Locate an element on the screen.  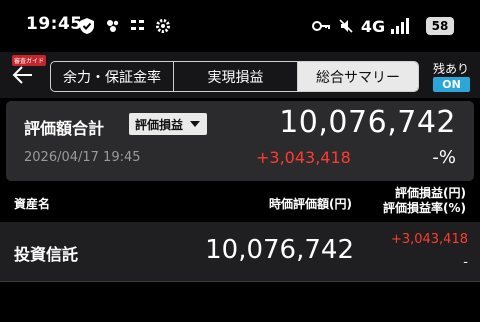
tab-realized-pnl: 実現損益 is located at coordinates (236, 76).